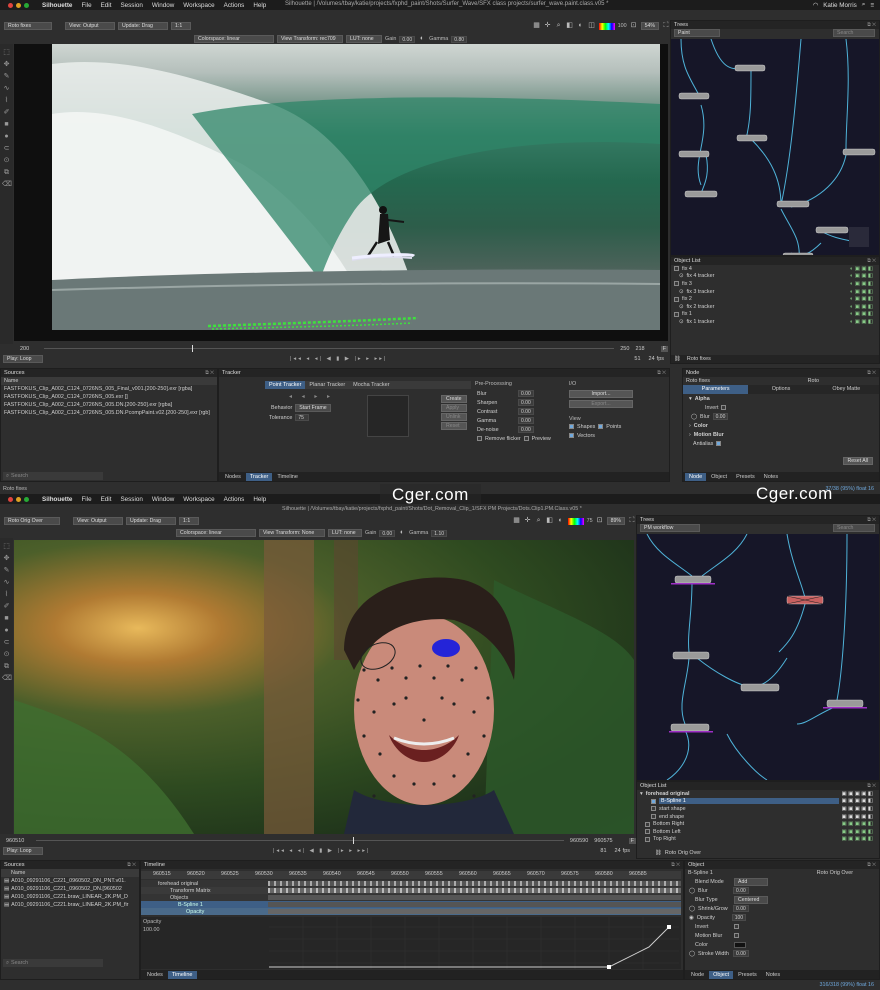  What do you see at coordinates (7, 184) in the screenshot?
I see `eraser-tool-icon: ⌫` at bounding box center [7, 184].